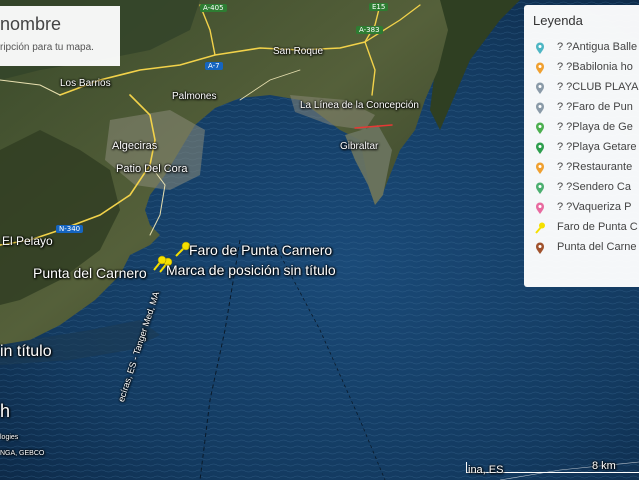 The image size is (639, 480). I want to click on legend-item: ? ?Playa de Ge, so click(586, 129).